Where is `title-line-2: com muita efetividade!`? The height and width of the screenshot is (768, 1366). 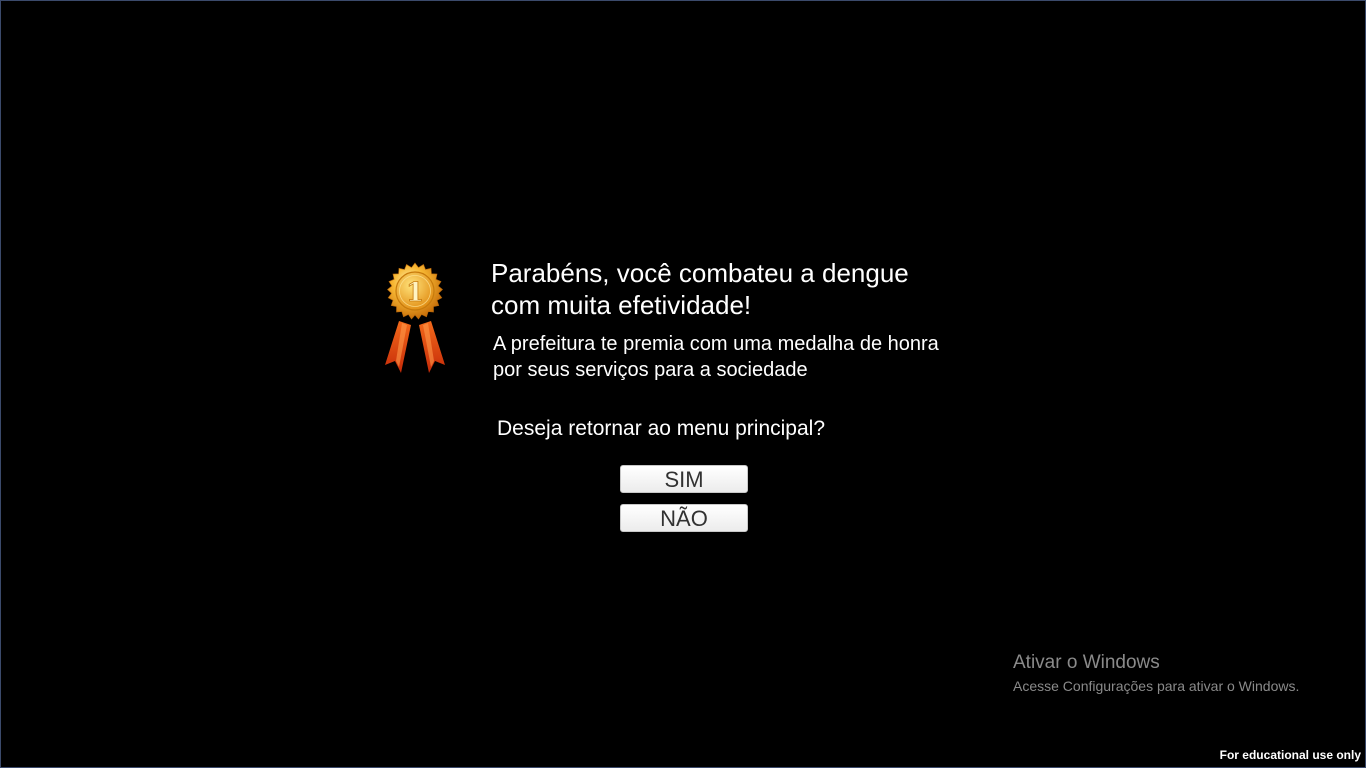
title-line-2: com muita efetividade! is located at coordinates (621, 305).